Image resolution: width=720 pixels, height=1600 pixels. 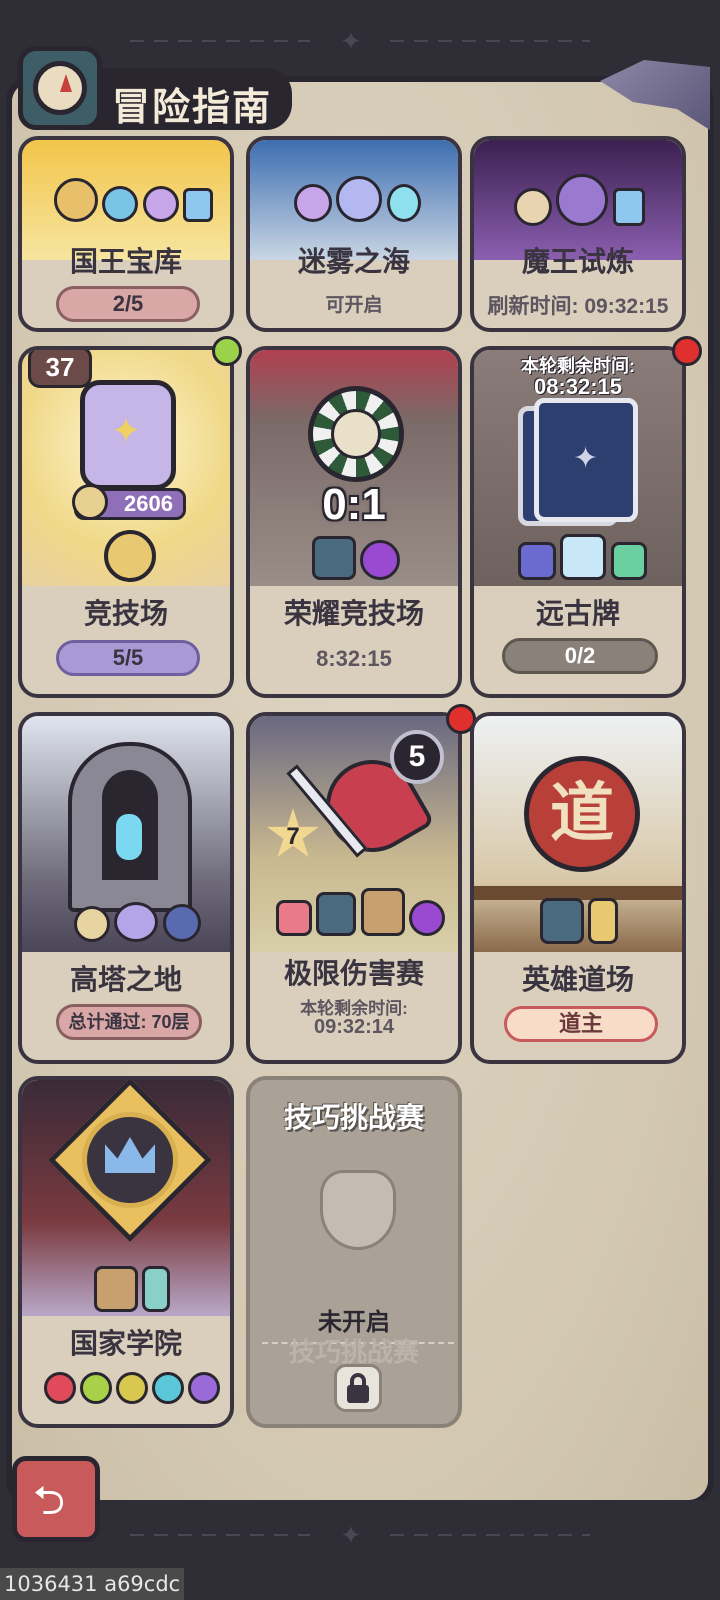 What do you see at coordinates (577, 979) in the screenshot?
I see `hero-dojo-name: 英雄道场` at bounding box center [577, 979].